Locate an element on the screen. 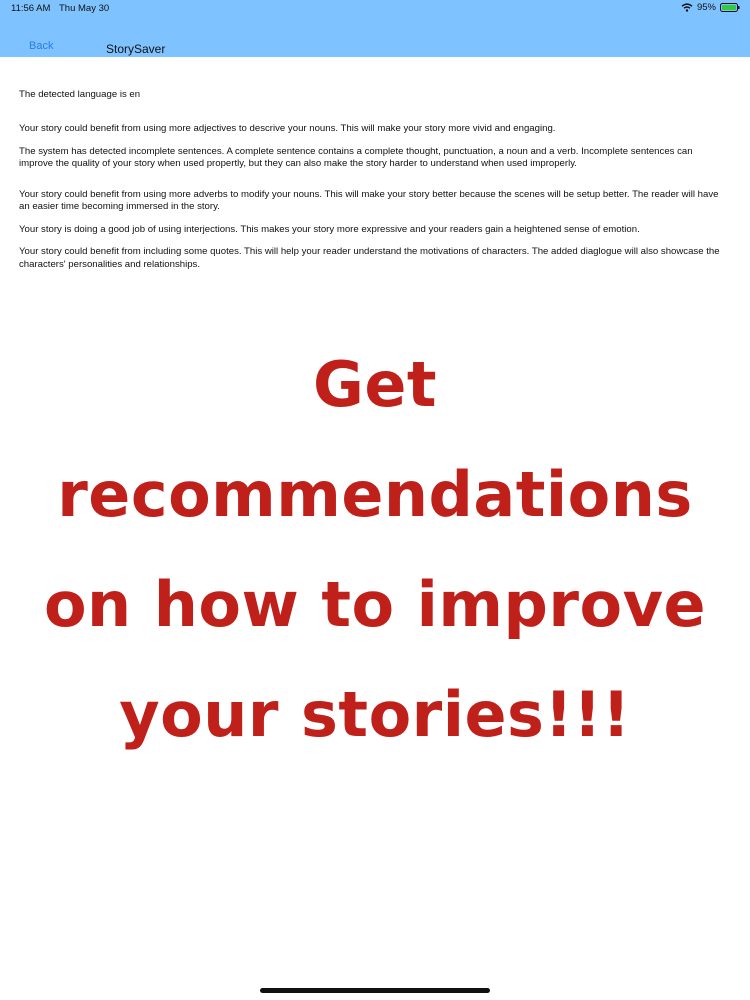  battery-percent: 95% is located at coordinates (706, 7).